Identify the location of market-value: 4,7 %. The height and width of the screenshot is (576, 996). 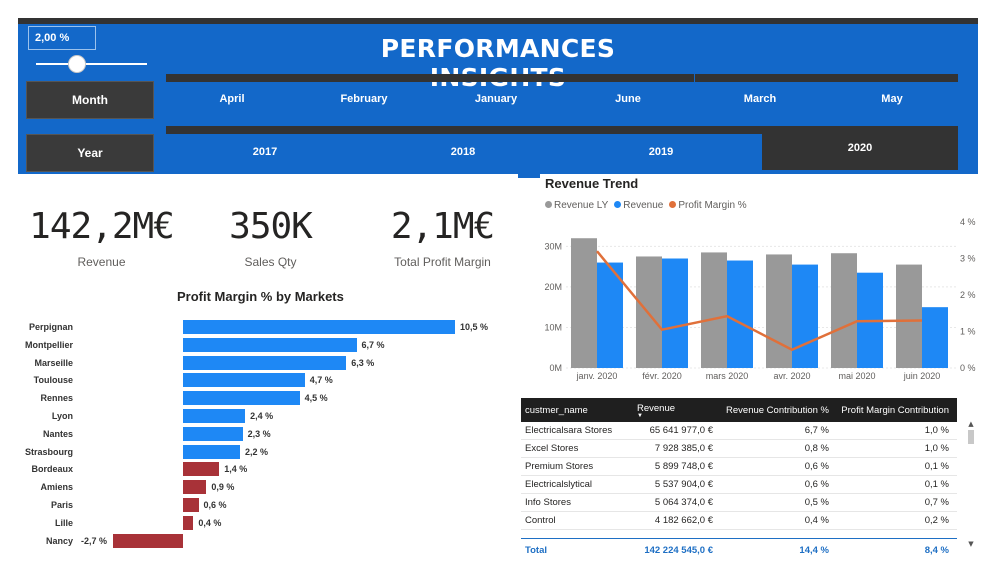
(321, 380).